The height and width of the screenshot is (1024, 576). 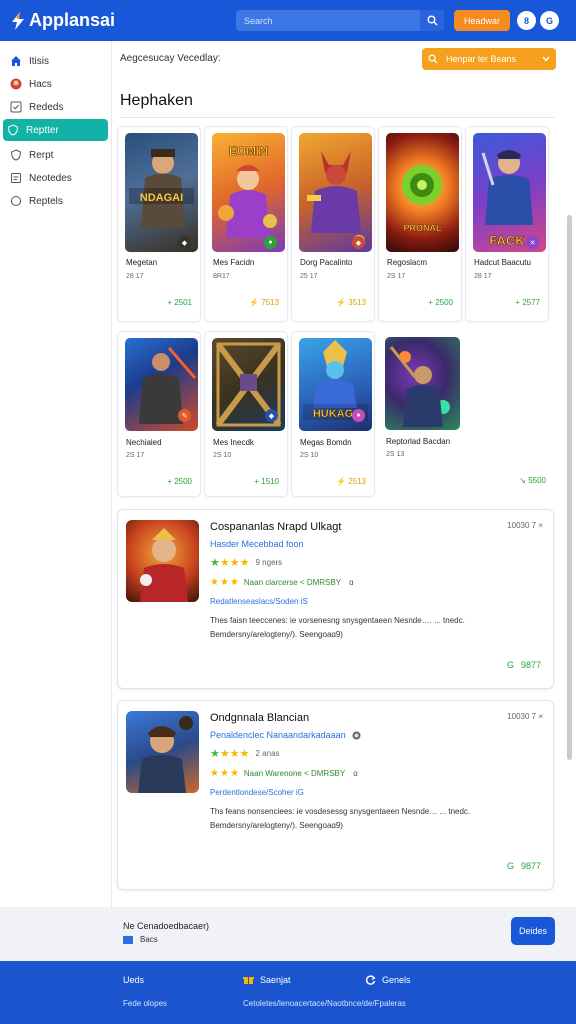 I want to click on banner-cta-button: Deides, so click(x=533, y=931).